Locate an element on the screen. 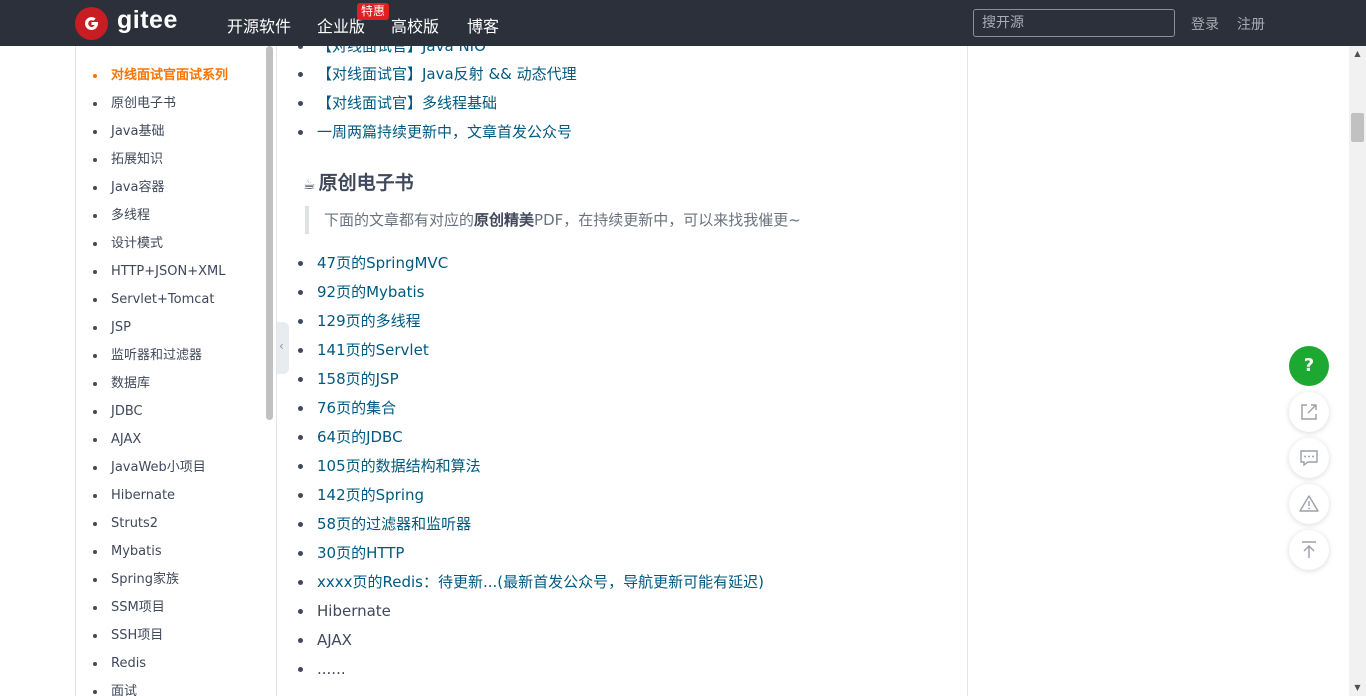  sidebar-item-ssm-project: SSM项目 is located at coordinates (171, 608).